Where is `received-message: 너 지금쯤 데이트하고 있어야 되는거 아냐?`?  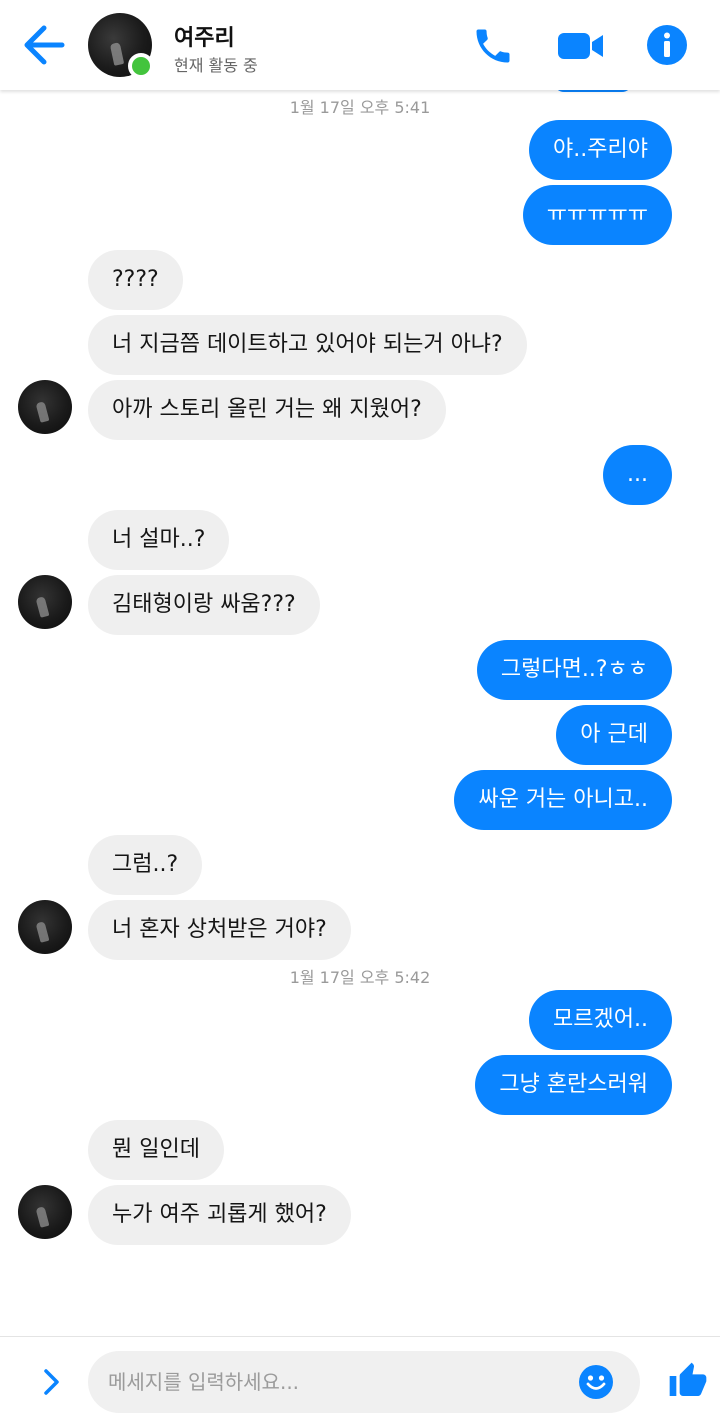 received-message: 너 지금쯤 데이트하고 있어야 되는거 아냐? is located at coordinates (307, 345).